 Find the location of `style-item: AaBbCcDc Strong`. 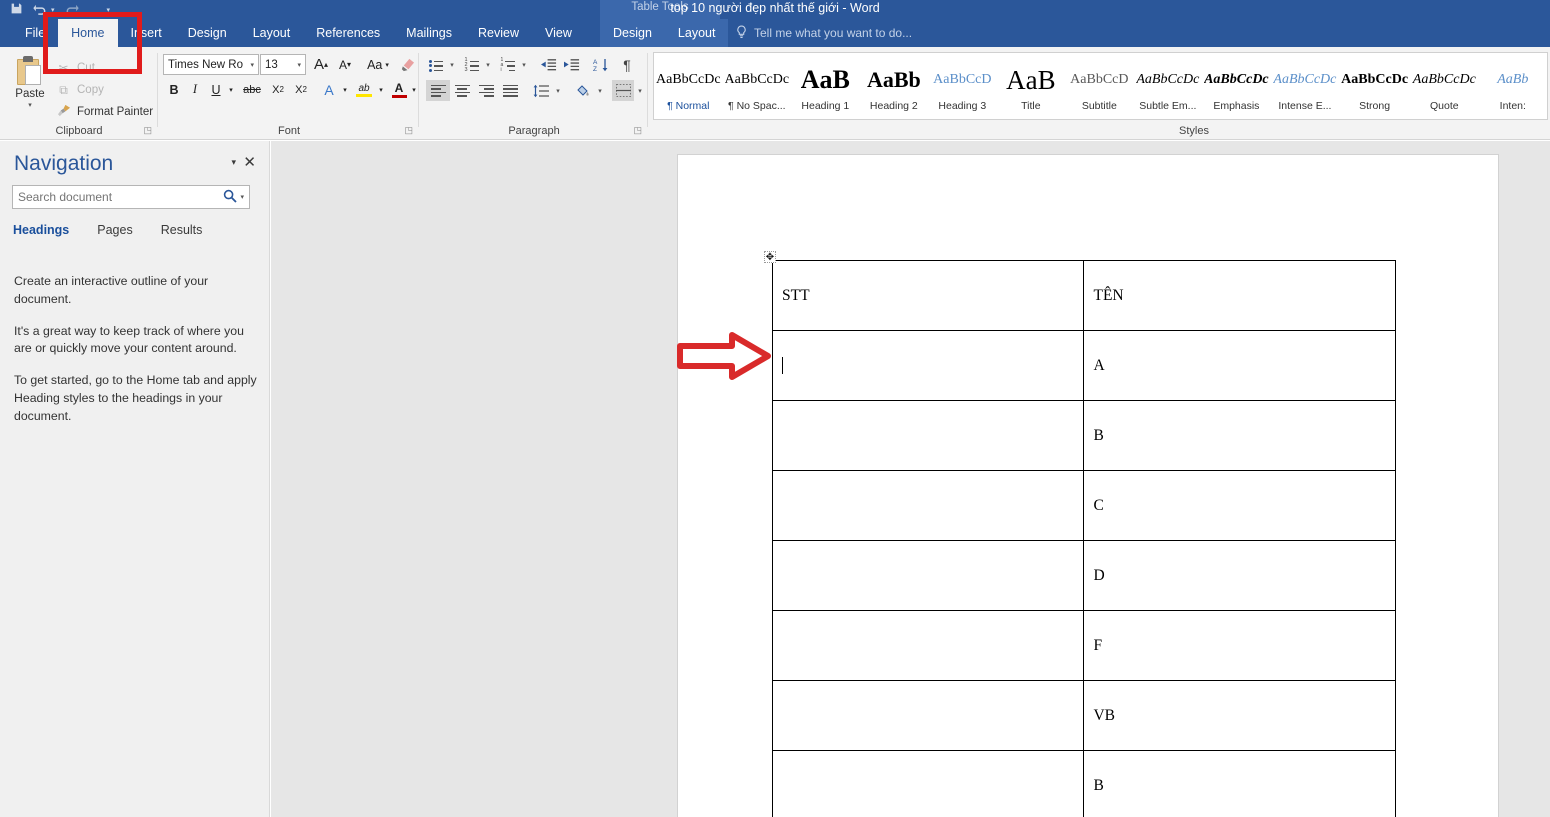

style-item: AaBbCcDc Strong is located at coordinates (1374, 86).